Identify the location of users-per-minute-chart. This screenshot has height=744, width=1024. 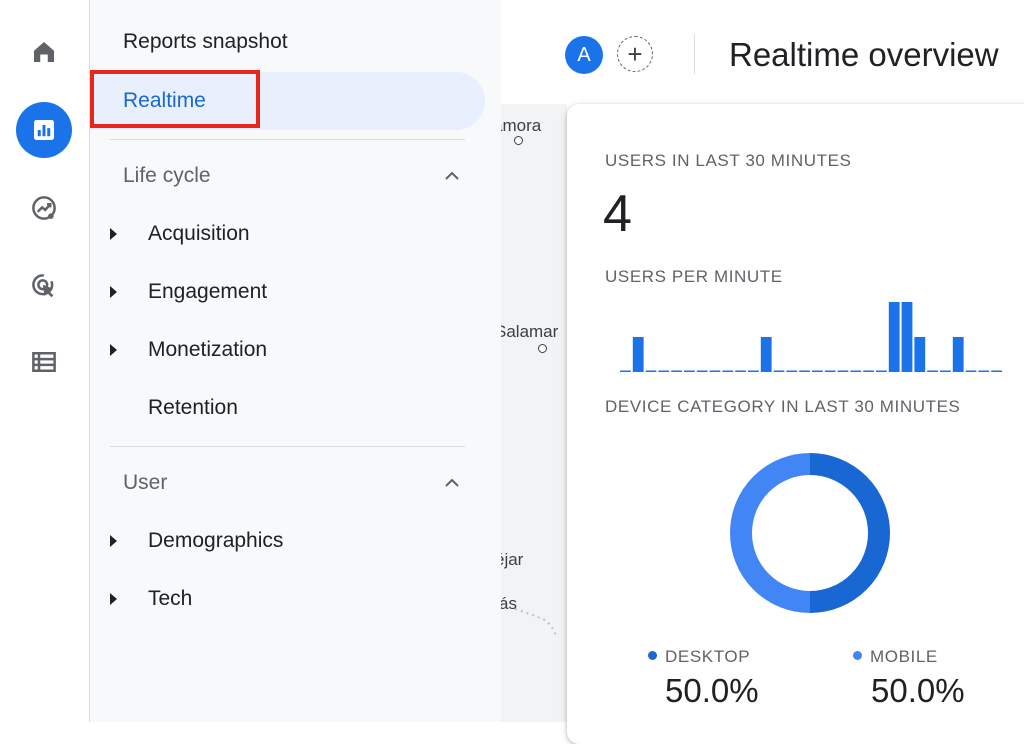
(811, 337).